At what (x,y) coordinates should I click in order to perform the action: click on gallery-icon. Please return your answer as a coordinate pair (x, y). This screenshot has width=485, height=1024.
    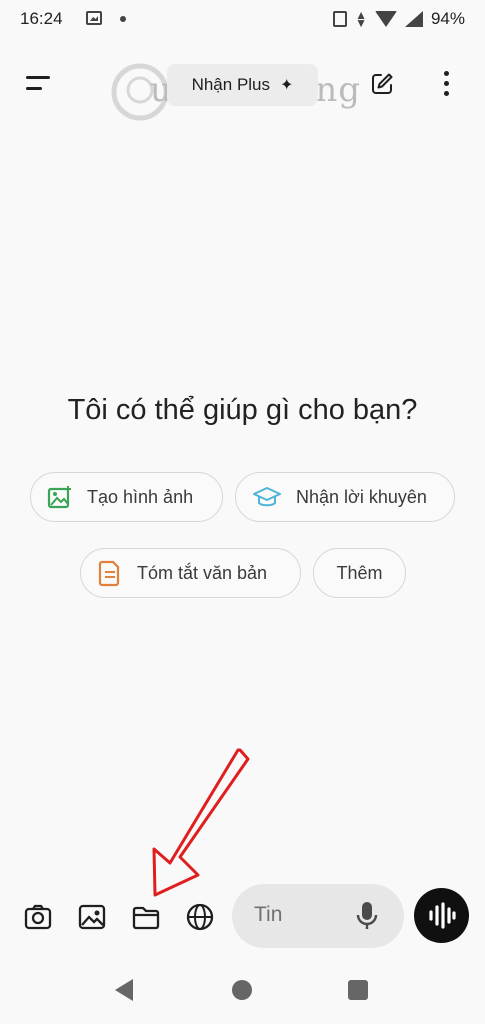
    Looking at the image, I should click on (94, 18).